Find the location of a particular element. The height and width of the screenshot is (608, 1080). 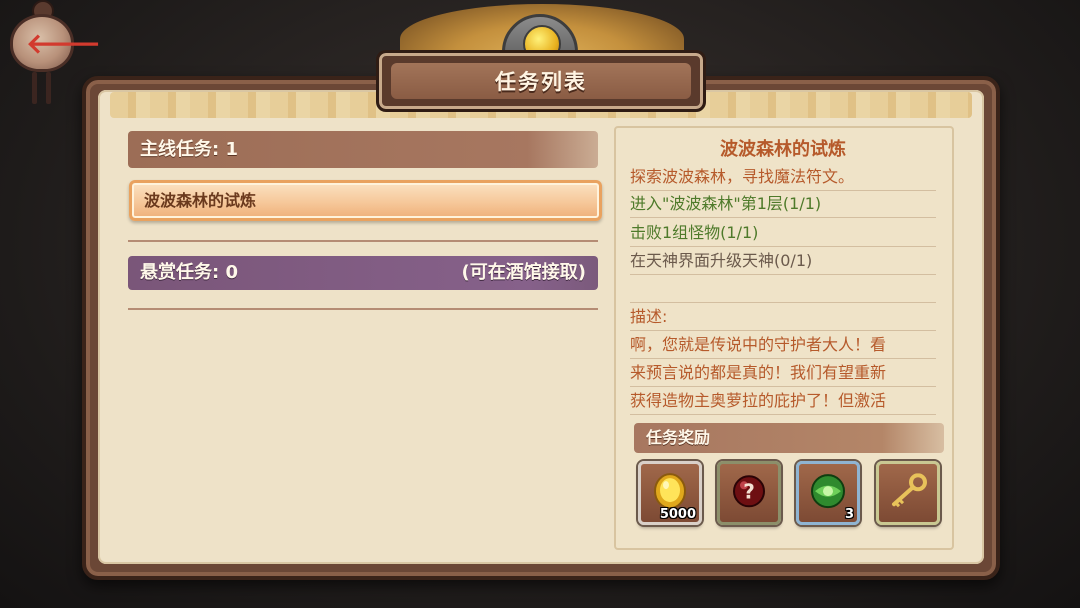

back-button-body: 🡐 is located at coordinates (55, 43).